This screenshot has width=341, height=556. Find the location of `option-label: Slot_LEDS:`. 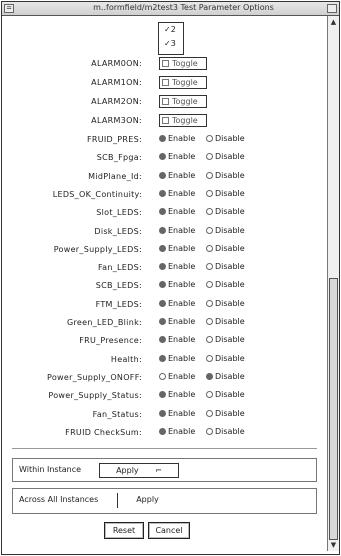

option-label: Slot_LEDS: is located at coordinates (119, 213).